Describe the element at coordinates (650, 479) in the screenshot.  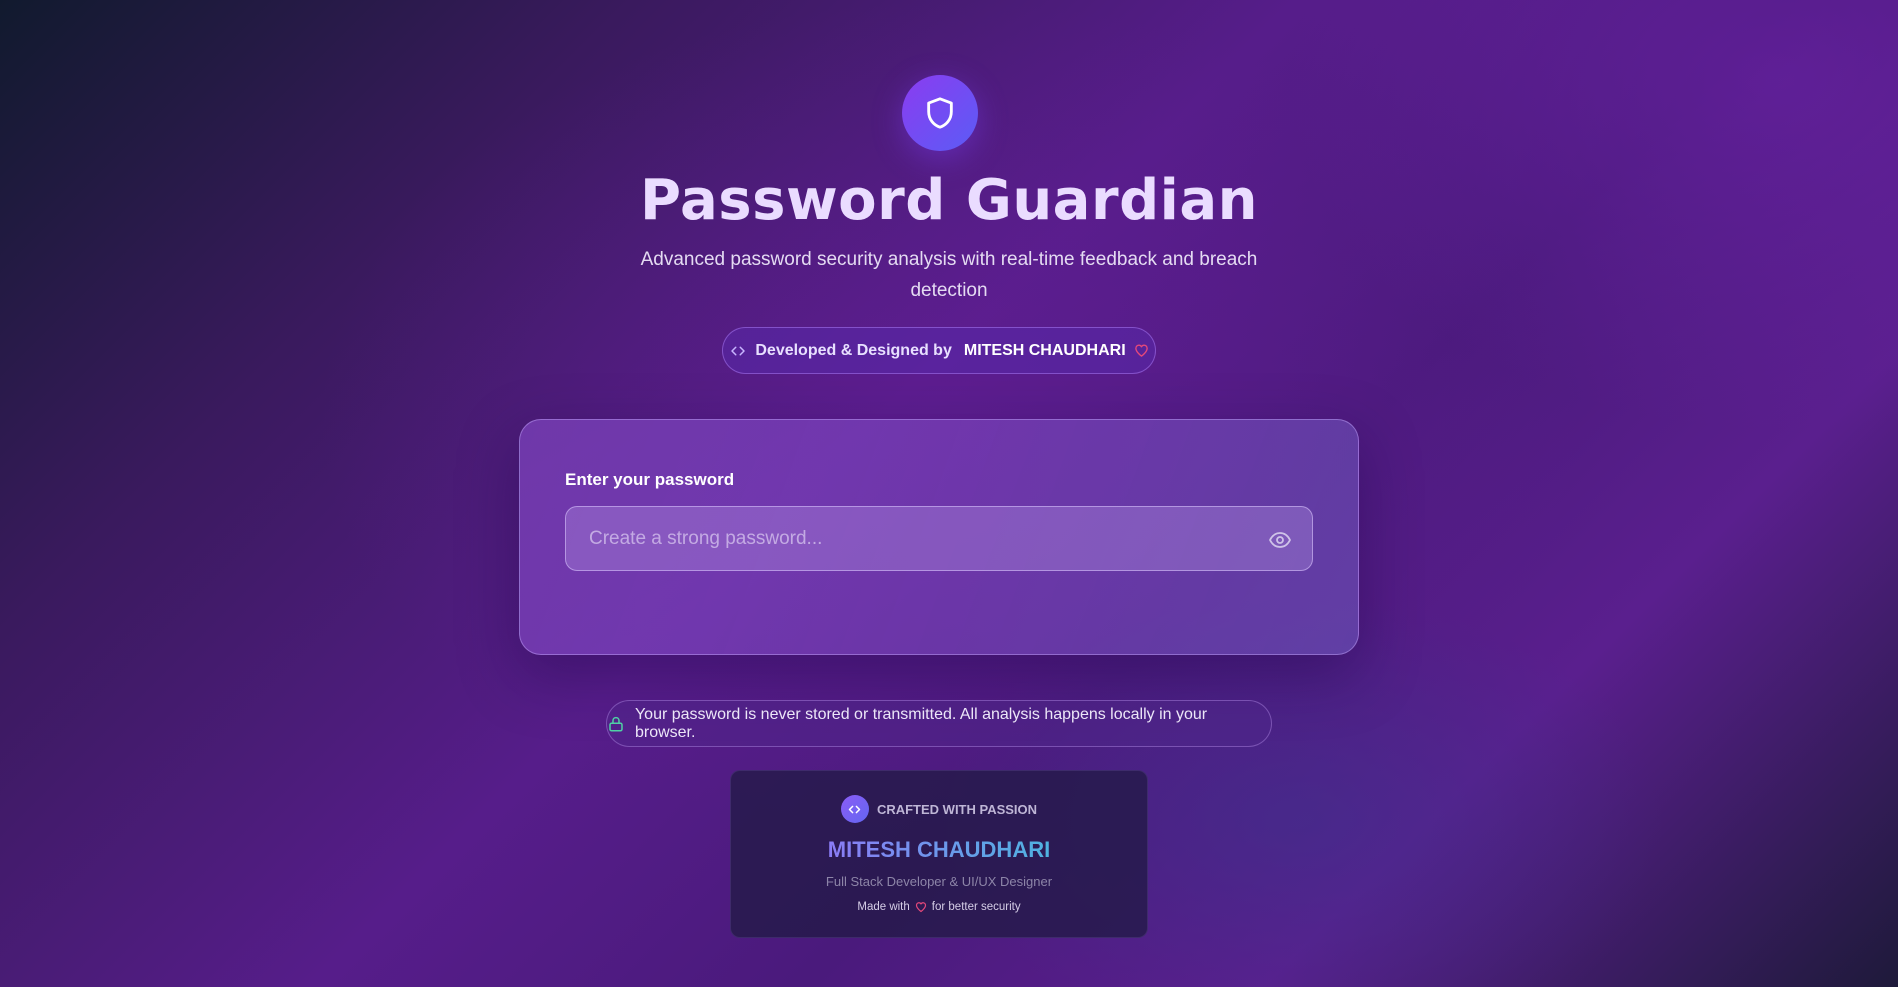
I see `password-label: Enter your password` at that location.